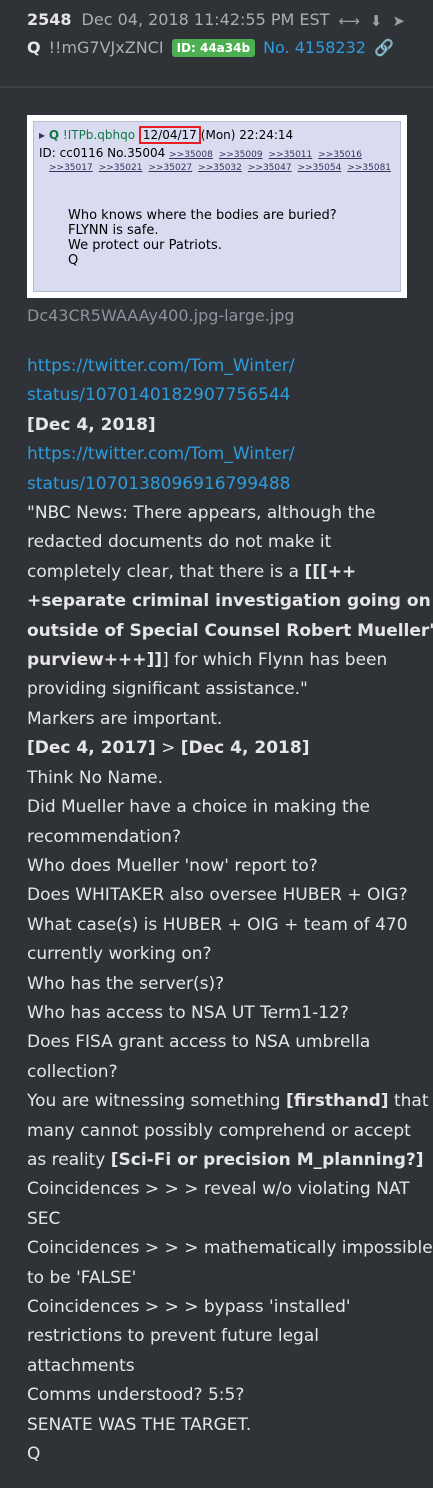 Image resolution: width=433 pixels, height=1488 pixels. Describe the element at coordinates (173, 1336) in the screenshot. I see `body-line: restrictions to prevent future legal` at that location.